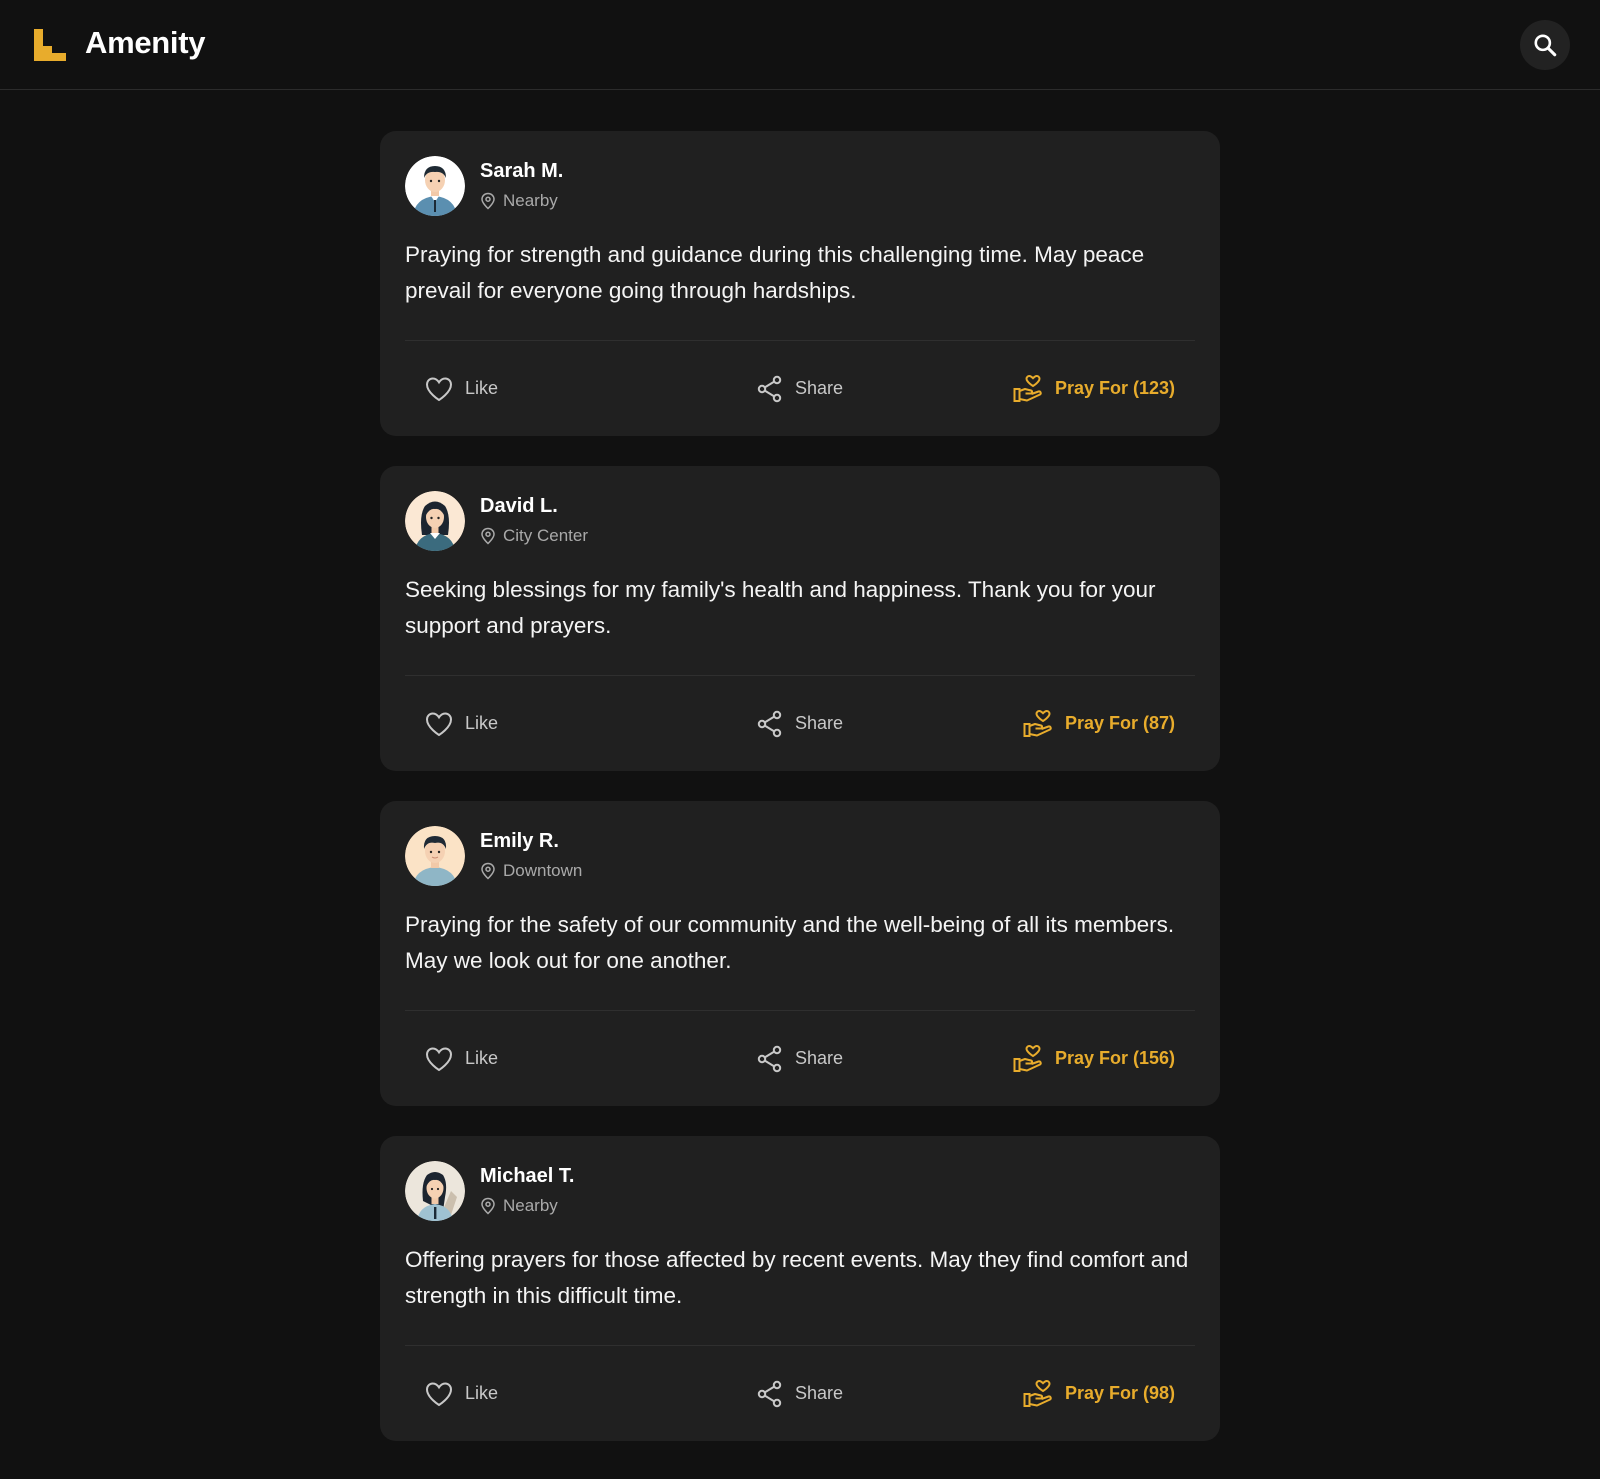 The height and width of the screenshot is (1479, 1600). Describe the element at coordinates (1114, 1058) in the screenshot. I see `pray-for-label: Pray For (156)` at that location.